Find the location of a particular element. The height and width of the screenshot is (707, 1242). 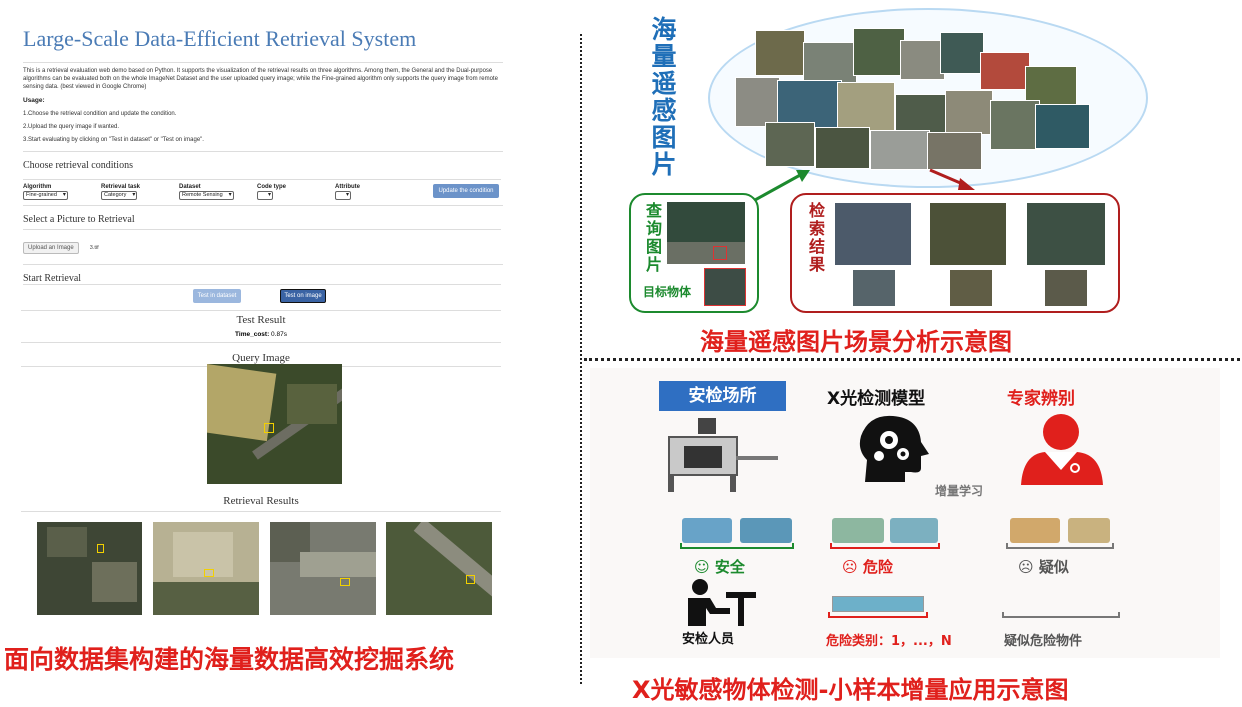

code-type-field: Code type is located at coordinates (271, 193).